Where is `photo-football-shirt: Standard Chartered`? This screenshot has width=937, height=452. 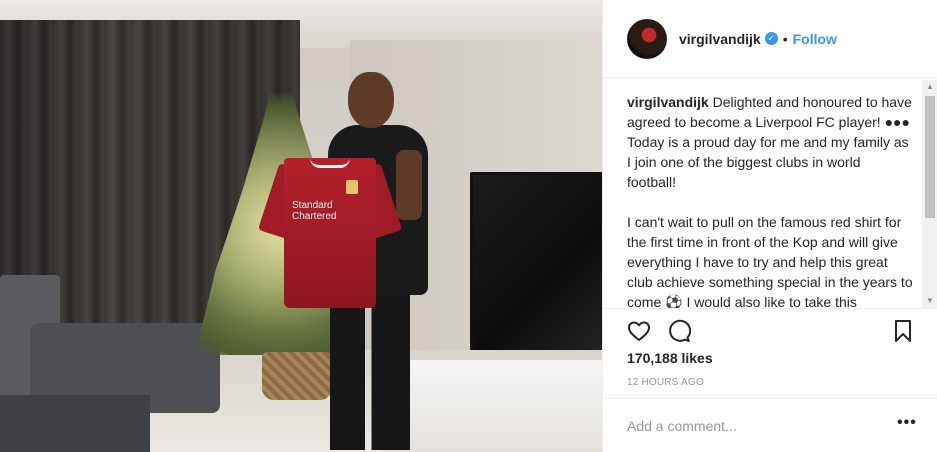
photo-football-shirt: Standard Chartered is located at coordinates (330, 233).